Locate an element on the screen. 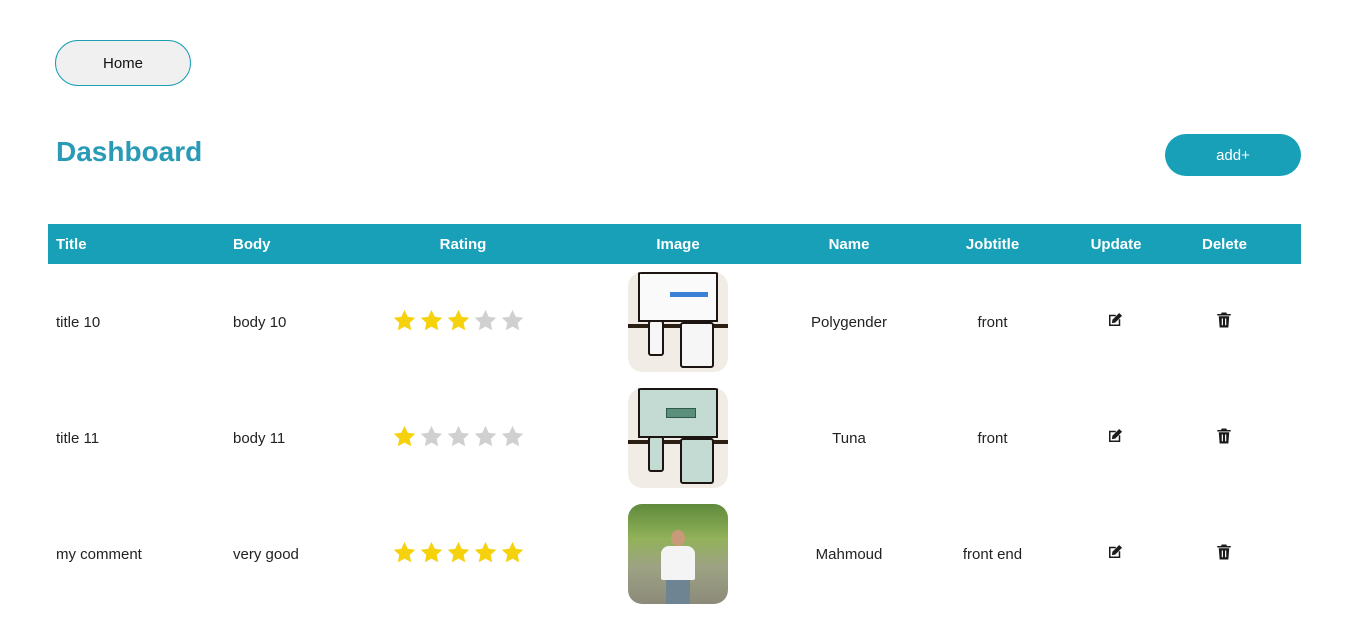 Image resolution: width=1349 pixels, height=638 pixels. cell-body: body 10 is located at coordinates (260, 322).